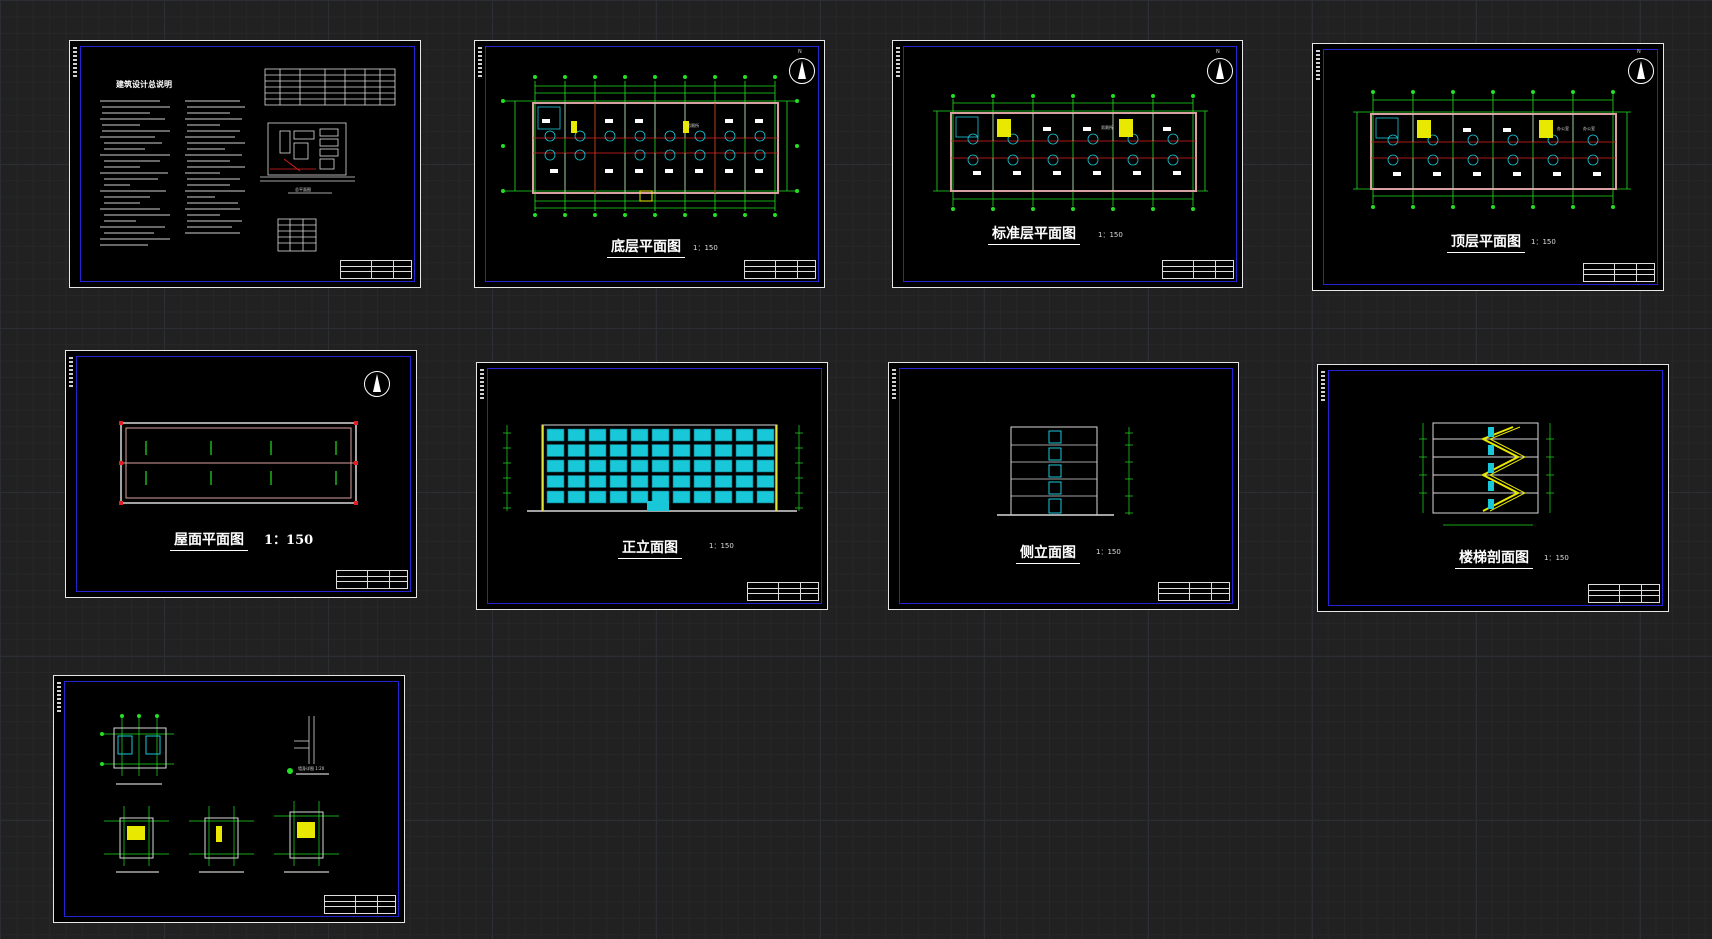 Image resolution: width=1712 pixels, height=939 pixels. What do you see at coordinates (219, 793) in the screenshot?
I see `details-drawing` at bounding box center [219, 793].